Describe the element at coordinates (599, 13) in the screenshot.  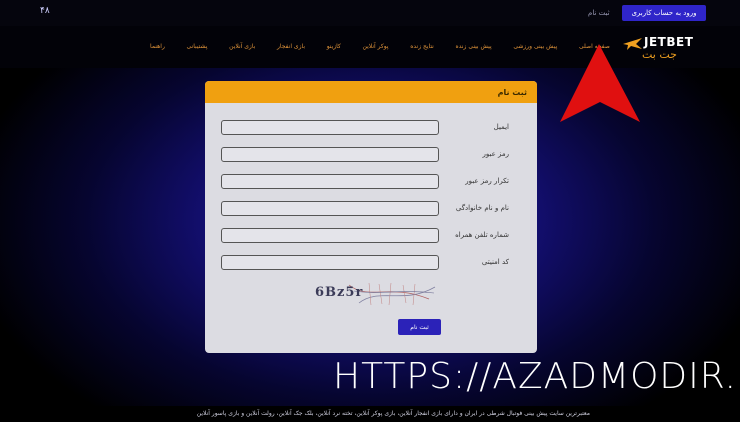
I see `register-link: ثبت نام` at that location.